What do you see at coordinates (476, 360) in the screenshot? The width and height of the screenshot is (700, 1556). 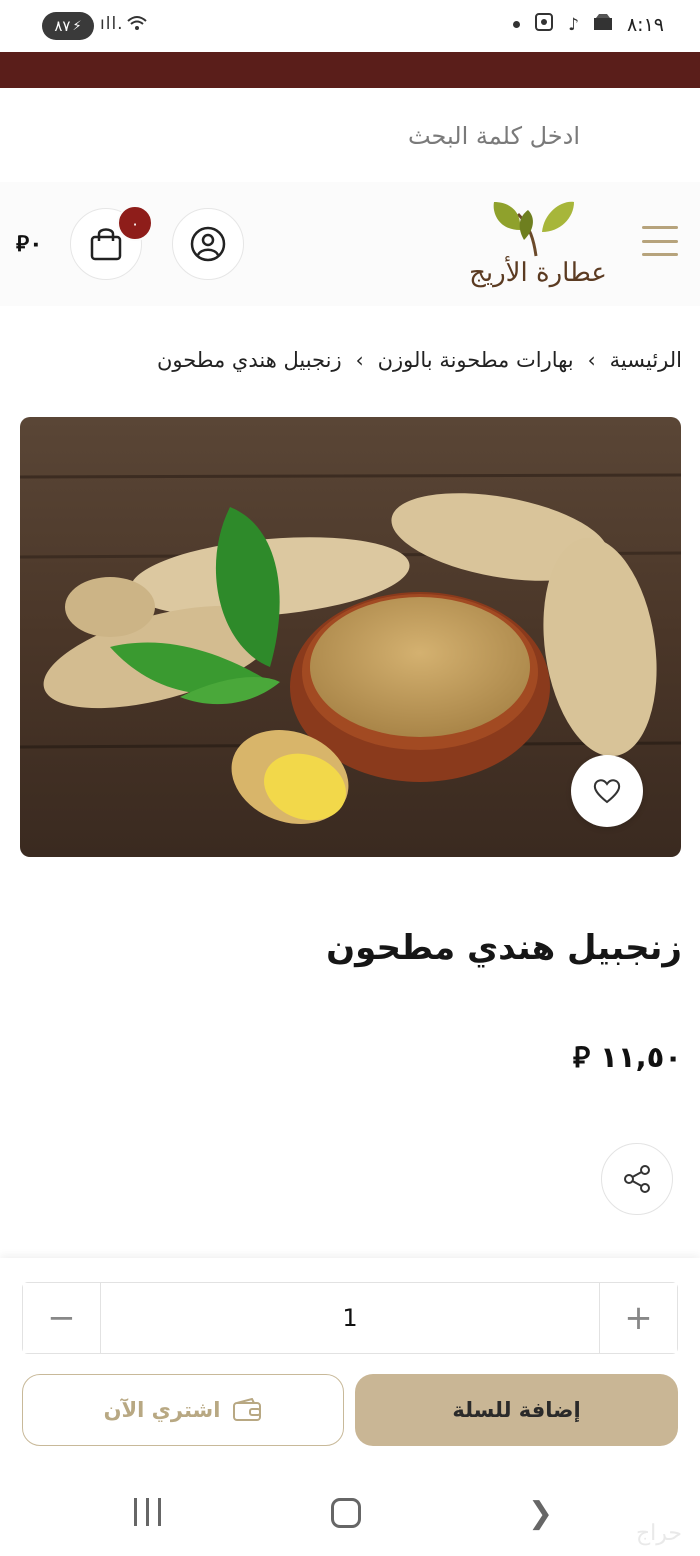 I see `breadcrumb-category: بهارات مطحونة بالوزن` at bounding box center [476, 360].